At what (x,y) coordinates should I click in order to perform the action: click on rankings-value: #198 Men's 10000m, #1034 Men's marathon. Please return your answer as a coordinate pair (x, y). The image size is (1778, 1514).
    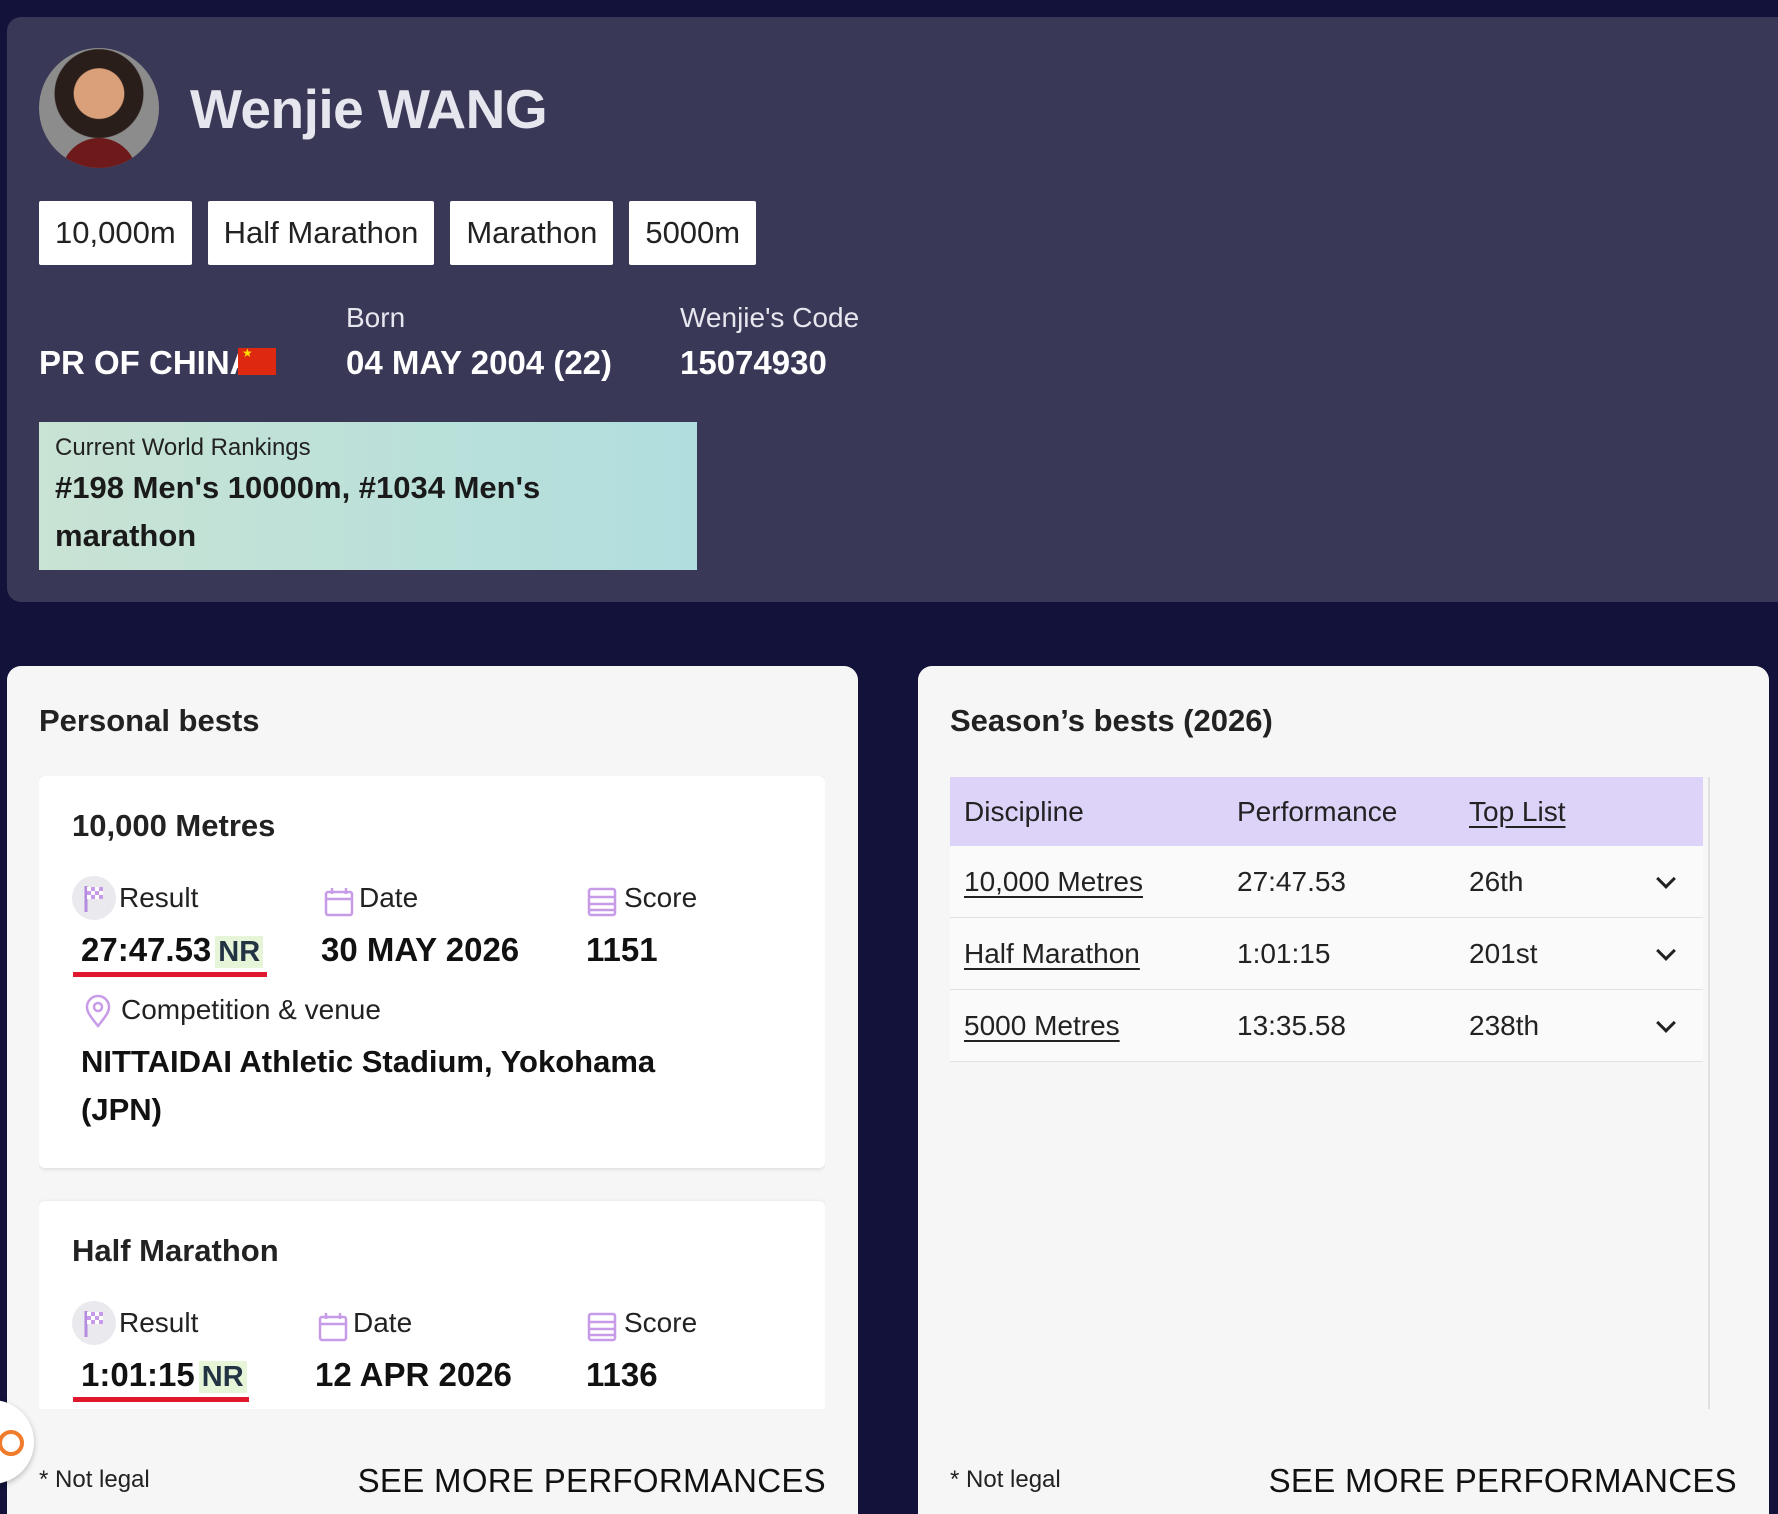
    Looking at the image, I should click on (298, 511).